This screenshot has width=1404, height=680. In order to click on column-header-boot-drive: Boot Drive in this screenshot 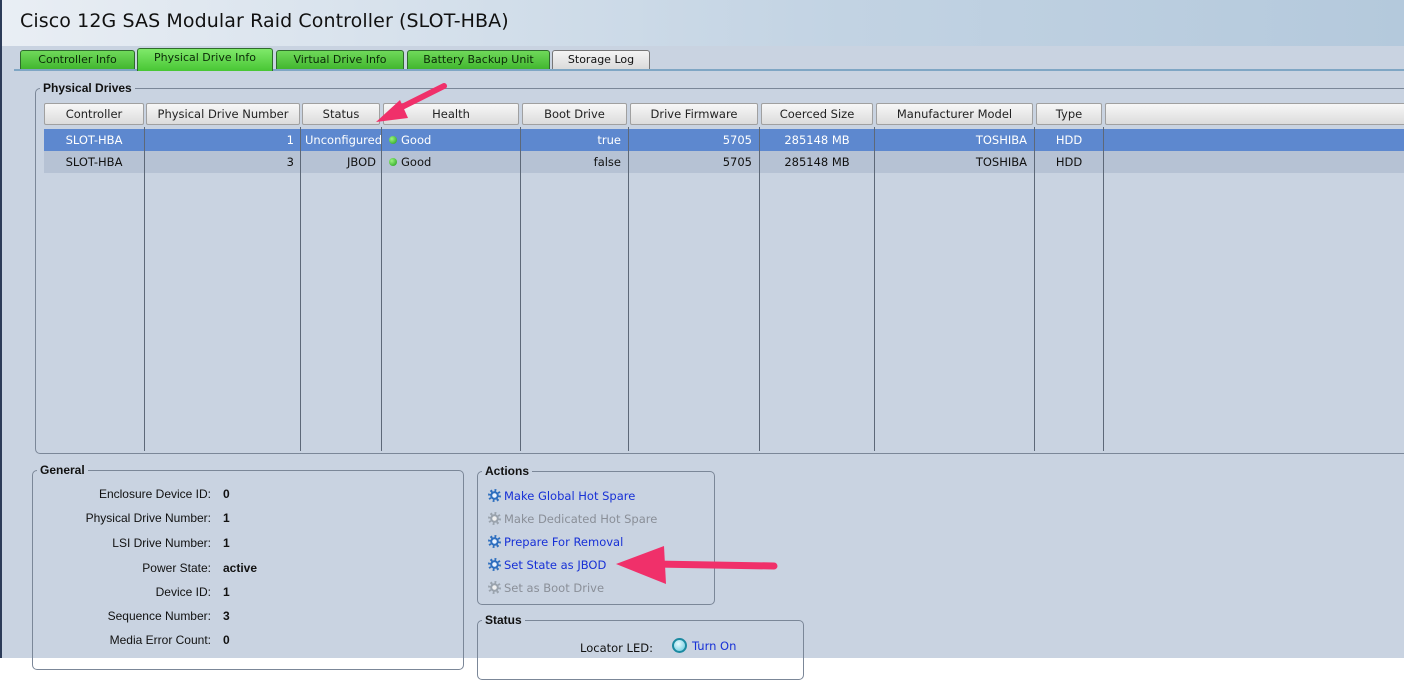, I will do `click(574, 114)`.